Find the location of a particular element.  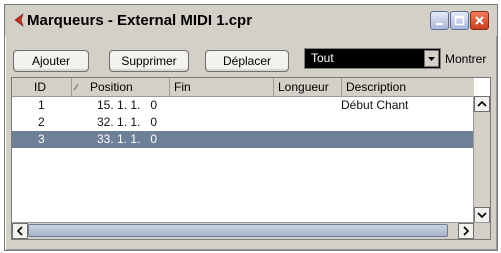

horizontal-scroll-thumb is located at coordinates (238, 230).